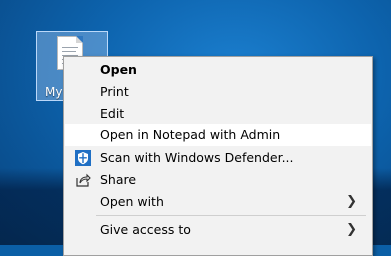  I want to click on desktop-file-label: My, so click(54, 92).